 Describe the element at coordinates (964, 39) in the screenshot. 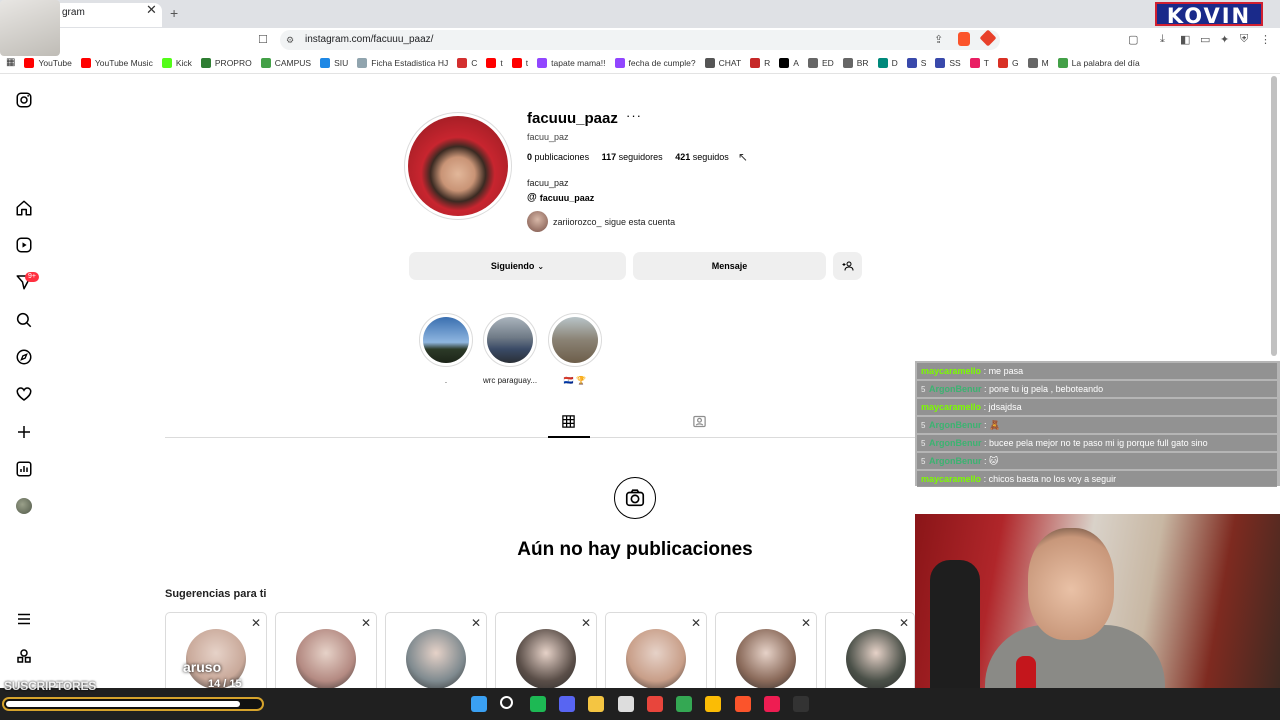

I see `brave-shield-icon` at that location.